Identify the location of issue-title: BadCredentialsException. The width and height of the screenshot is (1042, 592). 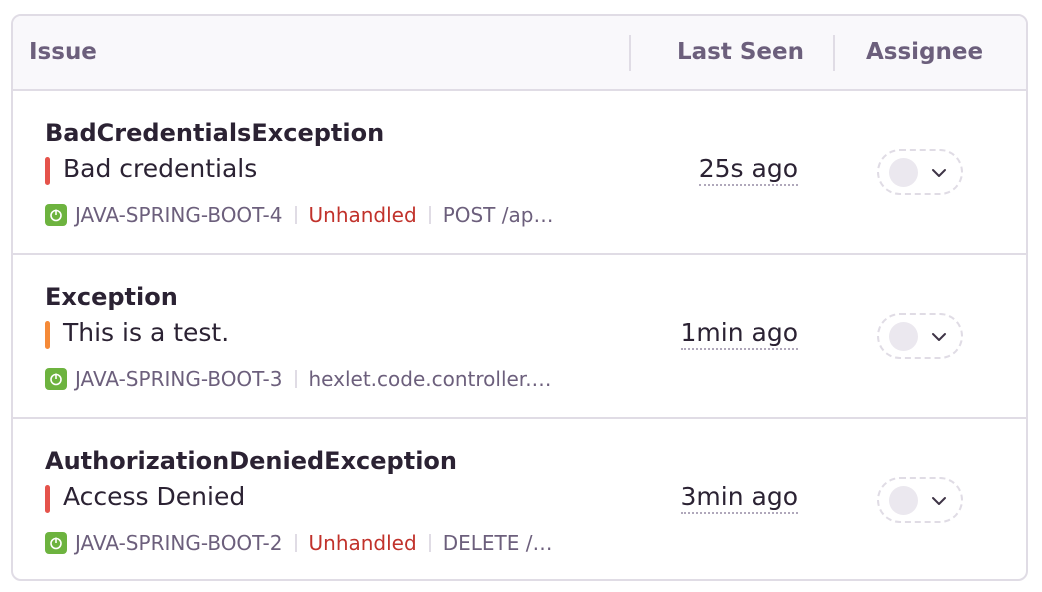
(214, 133).